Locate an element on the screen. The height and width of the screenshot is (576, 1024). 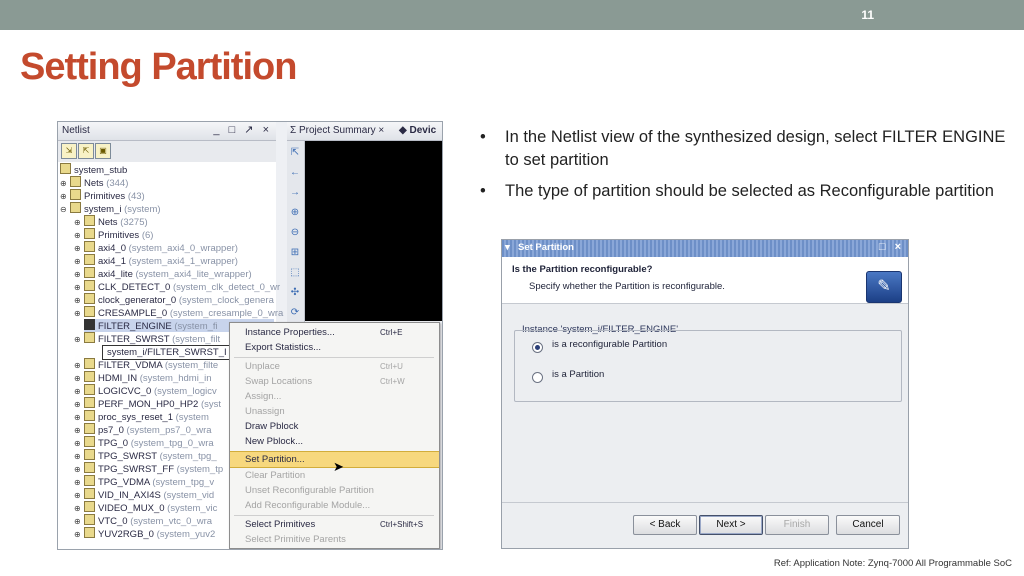
forward-arrow-icon: → is located at coordinates (295, 193).